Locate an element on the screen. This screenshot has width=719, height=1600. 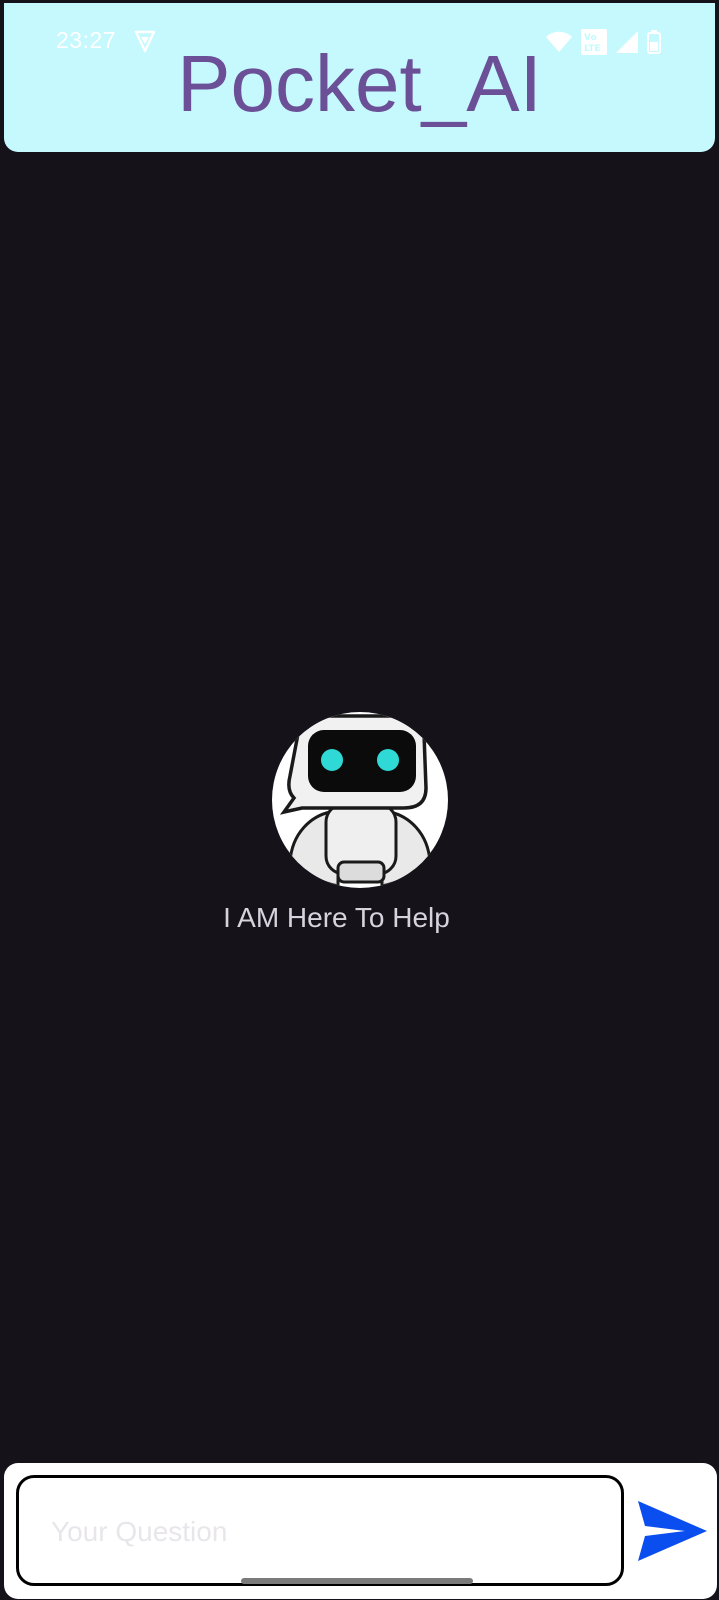
question-input is located at coordinates (321, 1531).